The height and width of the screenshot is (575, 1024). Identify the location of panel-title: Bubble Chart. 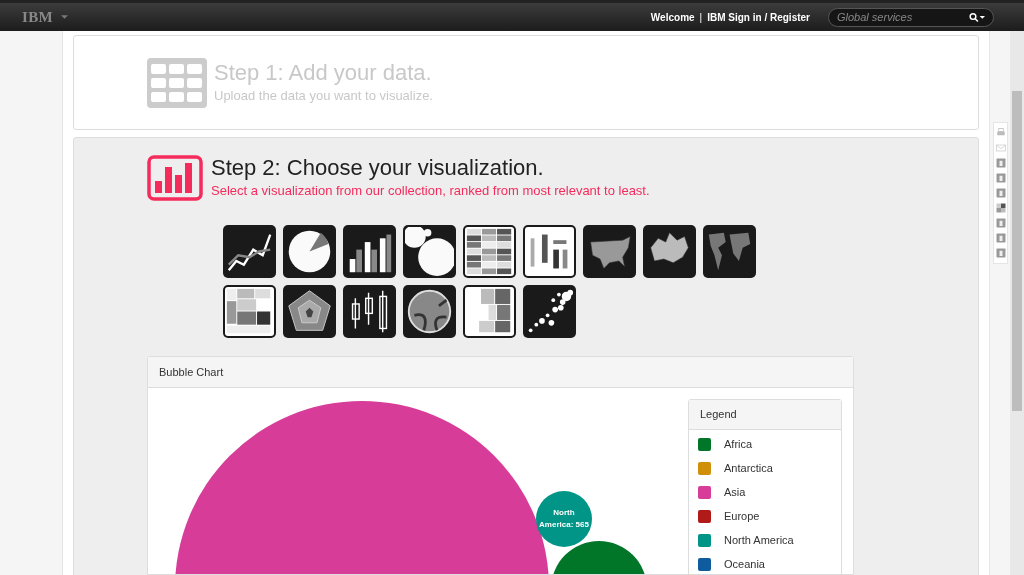
(191, 372).